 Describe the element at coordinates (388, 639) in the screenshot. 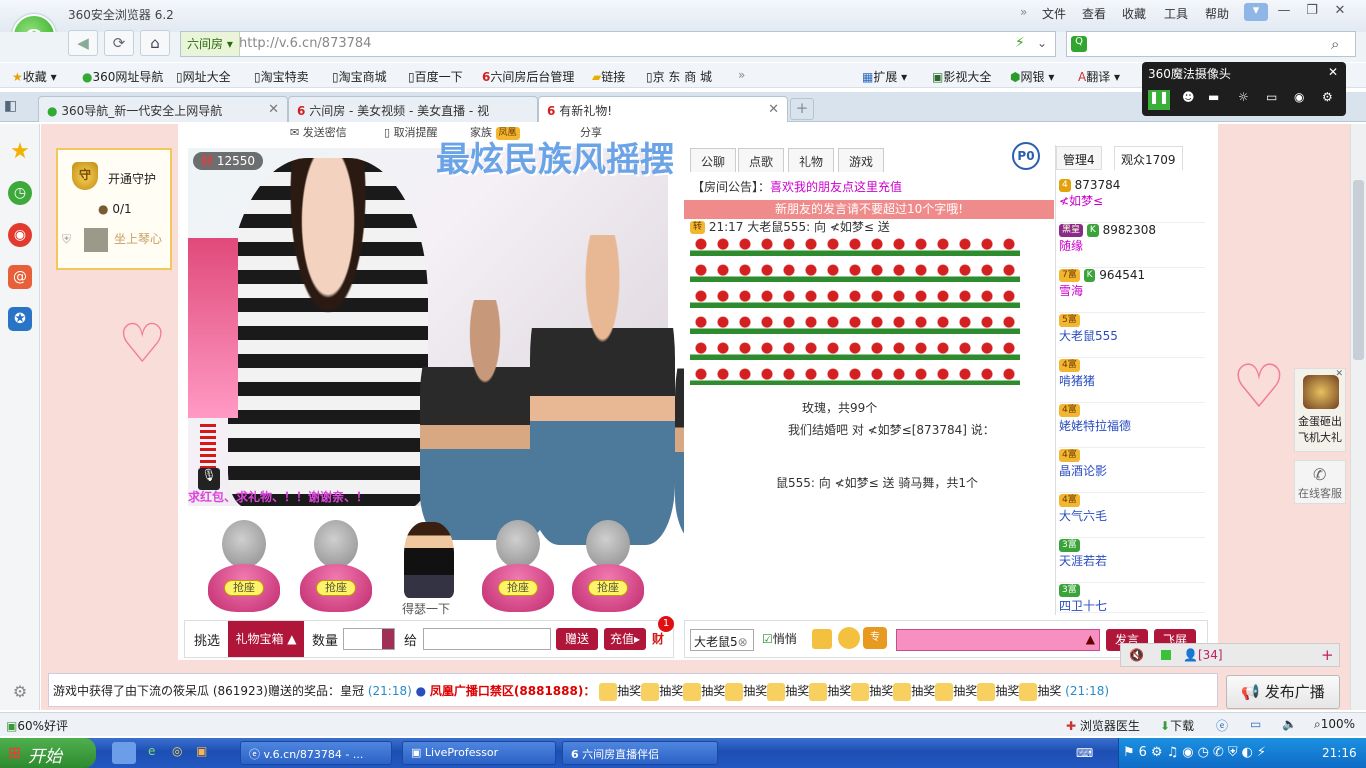

I see `quantity-dropdown-icon` at that location.